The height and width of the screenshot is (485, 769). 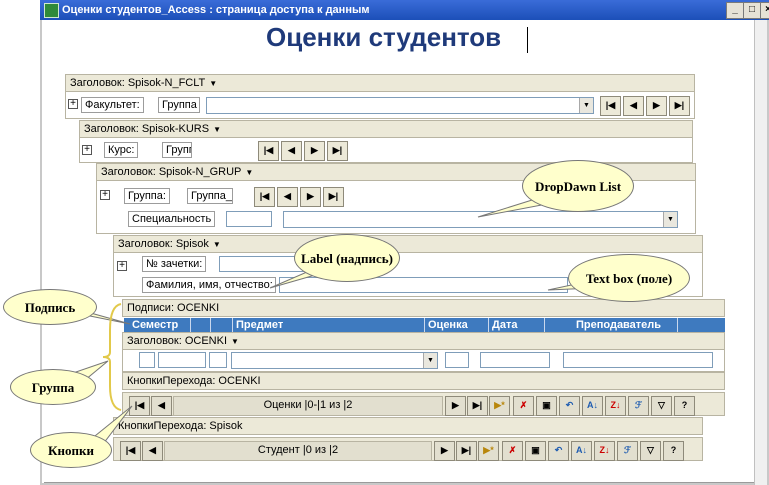 What do you see at coordinates (629, 278) in the screenshot?
I see `callout-textbox: Text box (поле)` at bounding box center [629, 278].